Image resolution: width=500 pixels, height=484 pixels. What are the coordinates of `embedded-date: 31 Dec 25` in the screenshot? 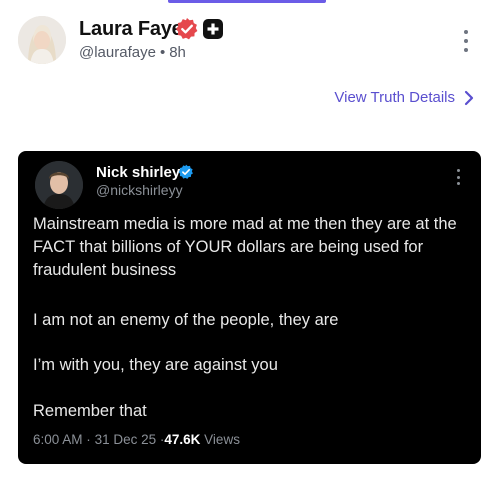 It's located at (126, 439).